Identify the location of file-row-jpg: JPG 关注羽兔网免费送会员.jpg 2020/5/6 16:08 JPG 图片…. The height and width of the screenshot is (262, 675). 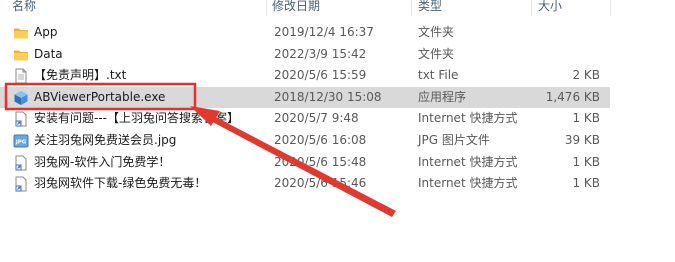
(305, 141).